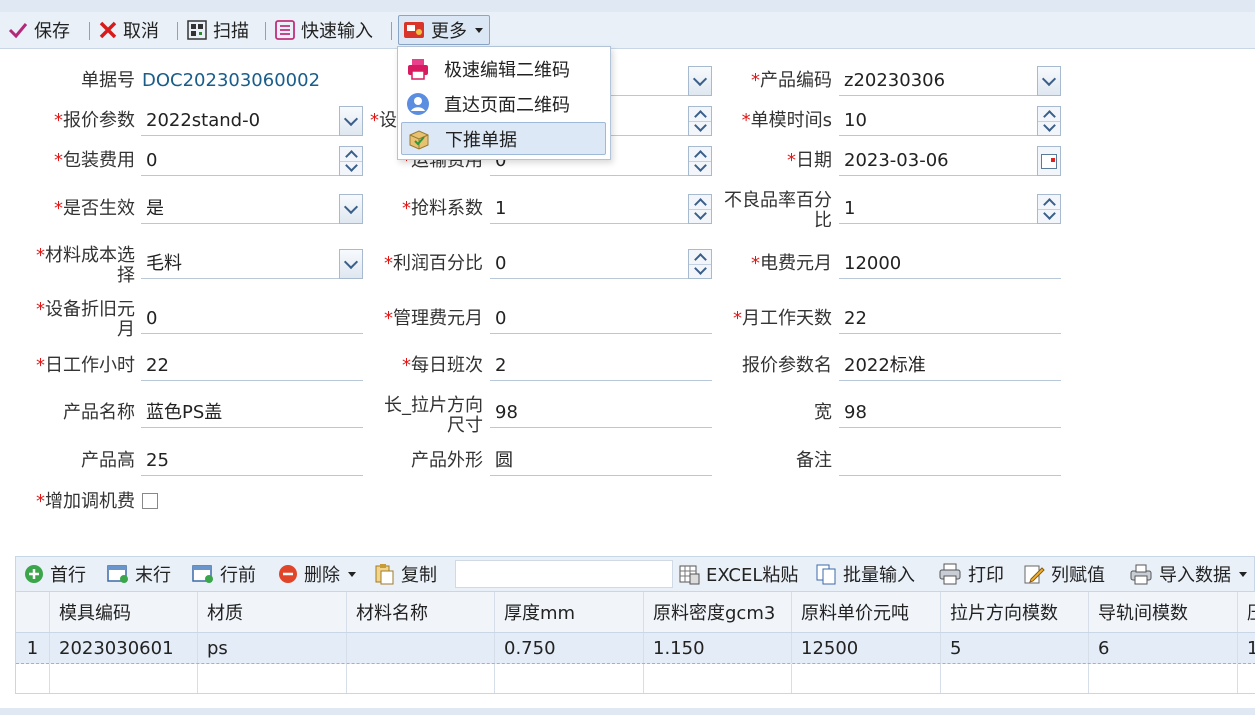 The width and height of the screenshot is (1255, 715). I want to click on column-assign-button: 列赋值, so click(1064, 574).